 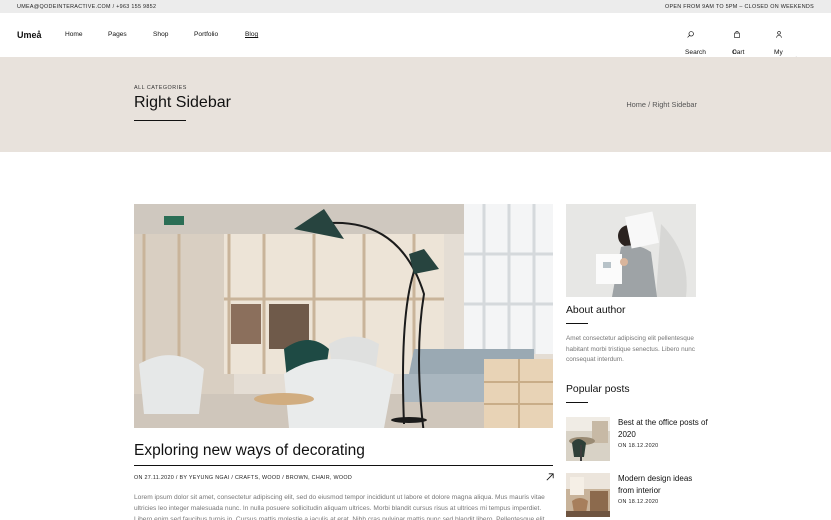 I want to click on site-logo: Umeå, so click(x=29, y=35).